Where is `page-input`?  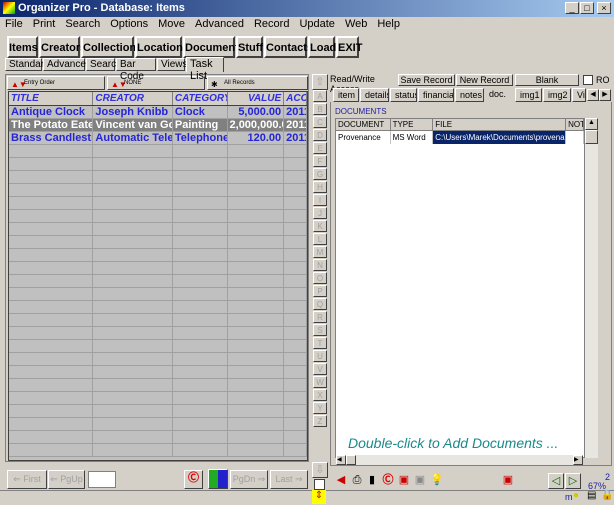
page-input is located at coordinates (102, 479).